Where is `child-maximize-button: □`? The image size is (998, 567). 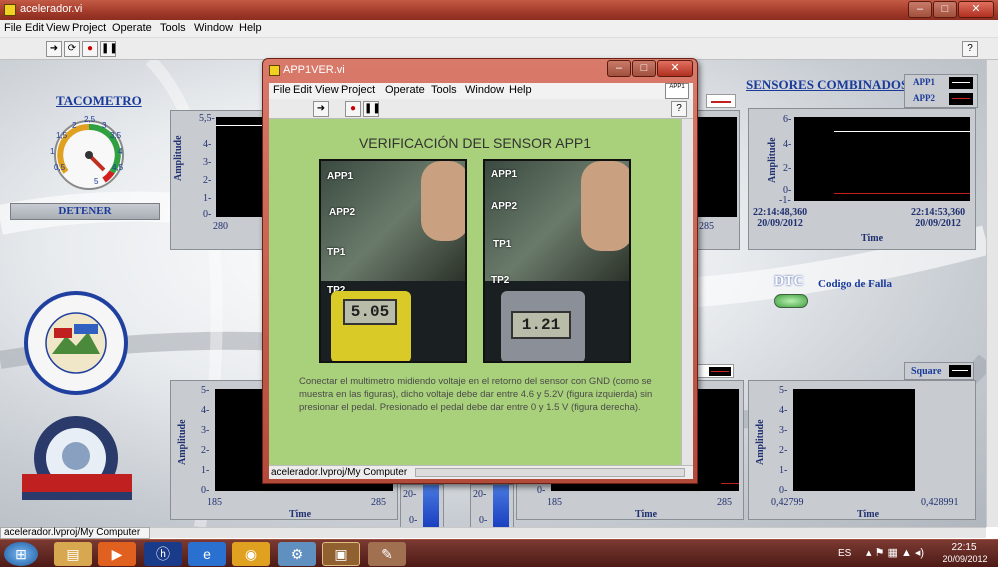 child-maximize-button: □ is located at coordinates (644, 68).